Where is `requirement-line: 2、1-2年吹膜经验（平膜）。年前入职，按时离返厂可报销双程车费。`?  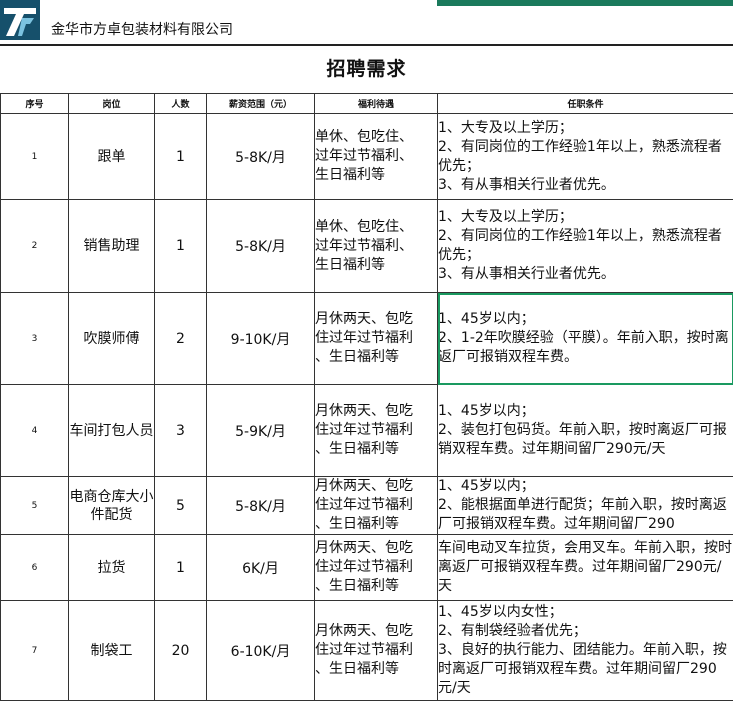
requirement-line: 2、1-2年吹膜经验（平膜）。年前入职，按时离返厂可报销双程车费。 is located at coordinates (583, 347).